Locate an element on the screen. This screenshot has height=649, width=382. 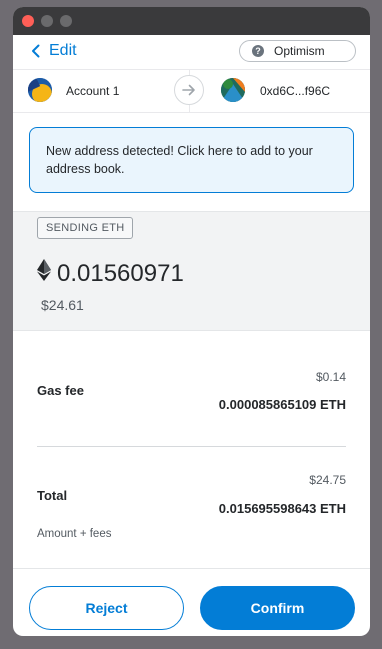
edit-back-button: Edit is located at coordinates (54, 51).